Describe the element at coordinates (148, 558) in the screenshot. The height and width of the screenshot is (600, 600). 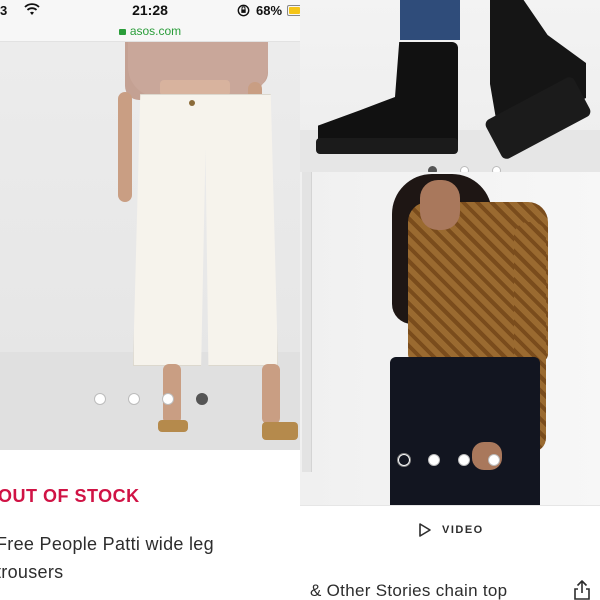
I see `product-title: Free People Patti wide leg trousers` at that location.